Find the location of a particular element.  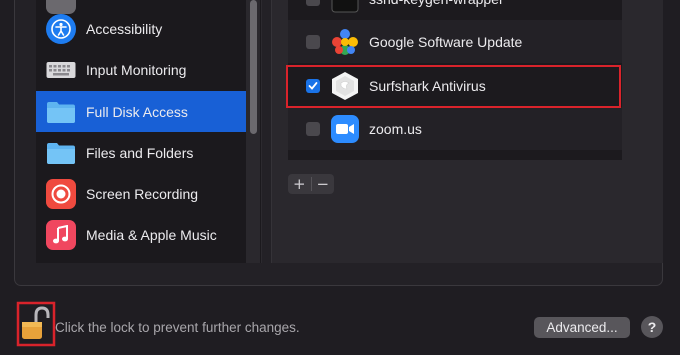

music-icon is located at coordinates (61, 234).